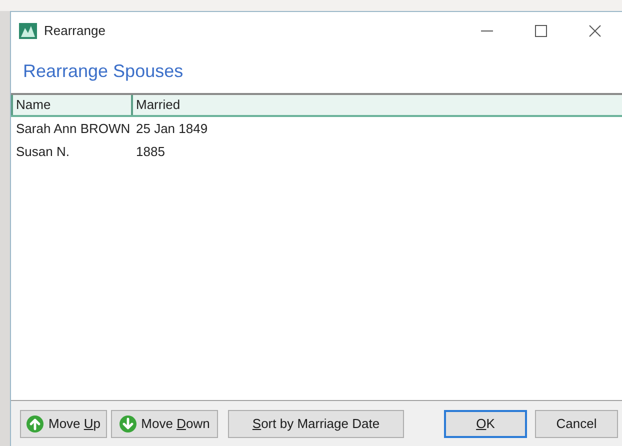 Image resolution: width=622 pixels, height=446 pixels. What do you see at coordinates (73, 129) in the screenshot?
I see `table-cell-text: Sarah Ann BROWN` at bounding box center [73, 129].